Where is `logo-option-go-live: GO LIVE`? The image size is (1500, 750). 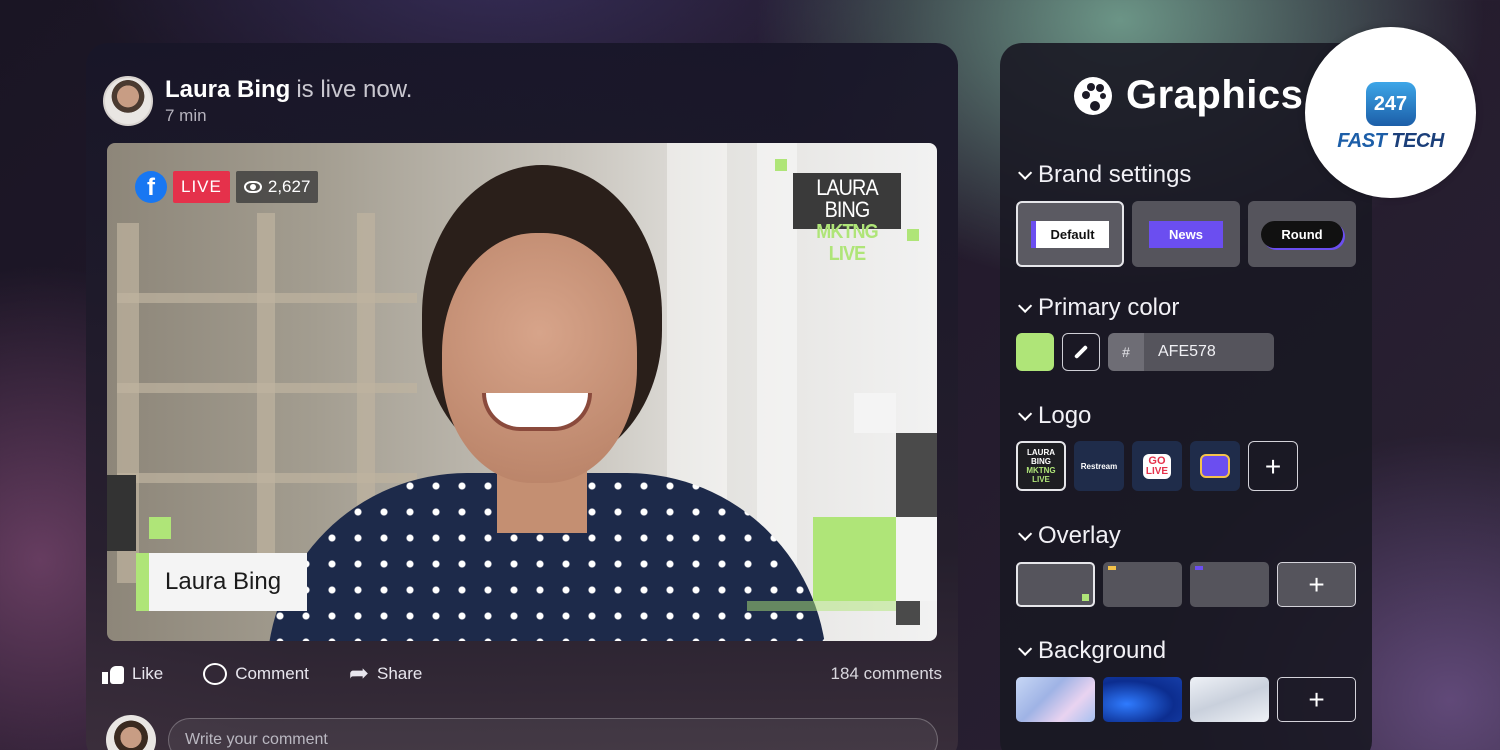
logo-option-go-live: GO LIVE is located at coordinates (1157, 466).